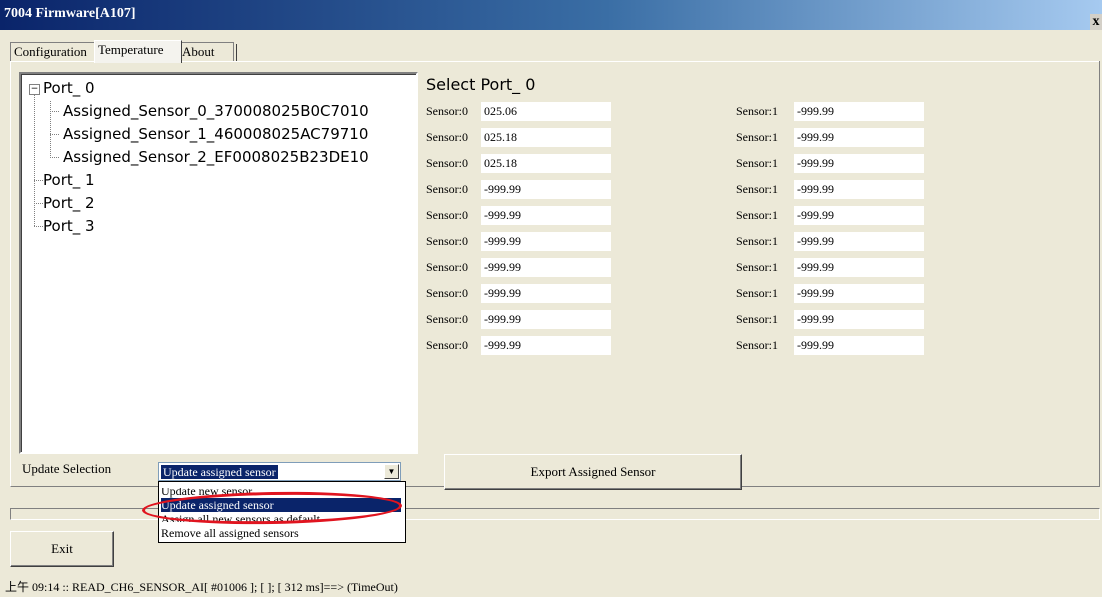 This screenshot has width=1102, height=597. Describe the element at coordinates (219, 472) in the screenshot. I see `combo-selected-text: Update assigned sensor` at that location.